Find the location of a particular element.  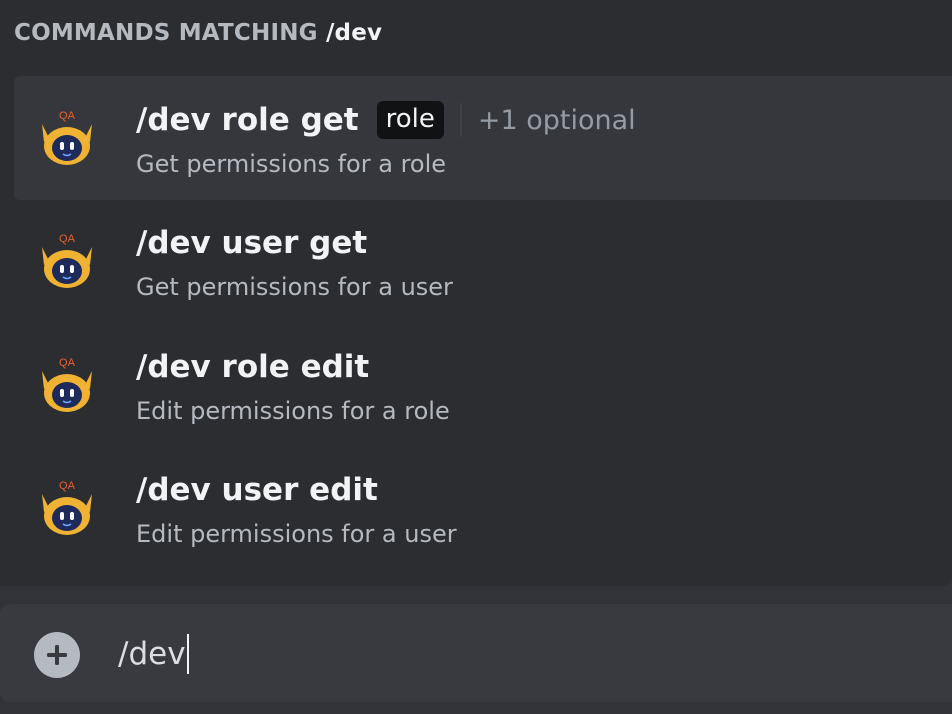

command-title: /dev user edit is located at coordinates (257, 490).